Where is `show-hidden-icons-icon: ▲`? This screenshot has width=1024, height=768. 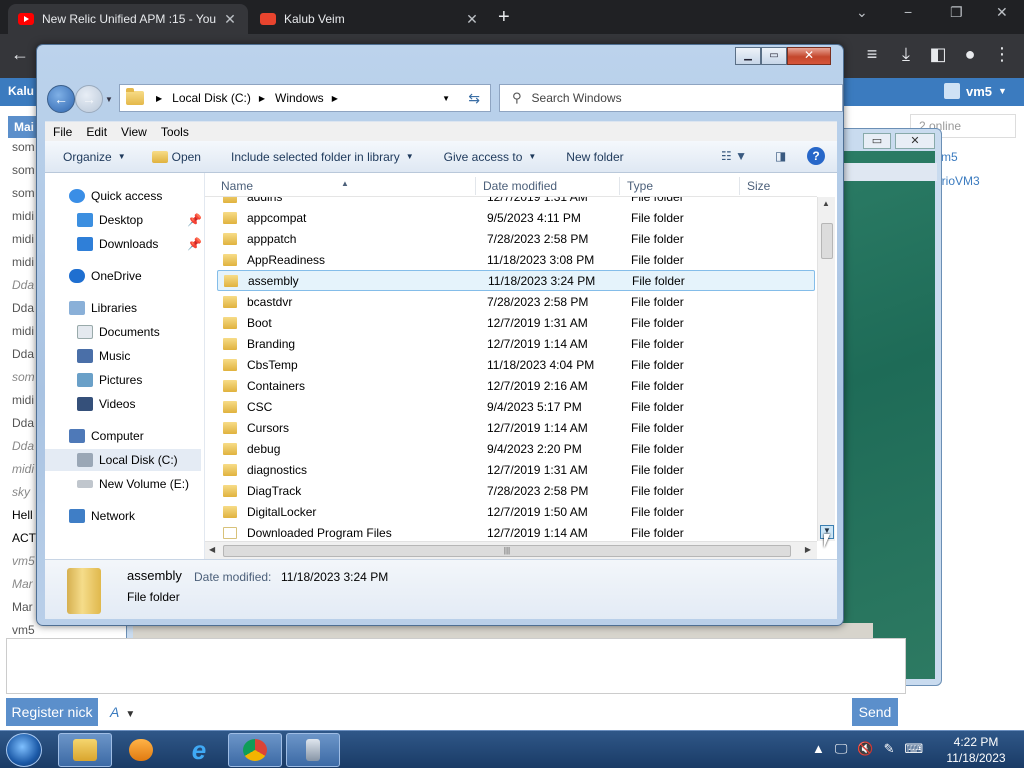 show-hidden-icons-icon: ▲ is located at coordinates (818, 749).